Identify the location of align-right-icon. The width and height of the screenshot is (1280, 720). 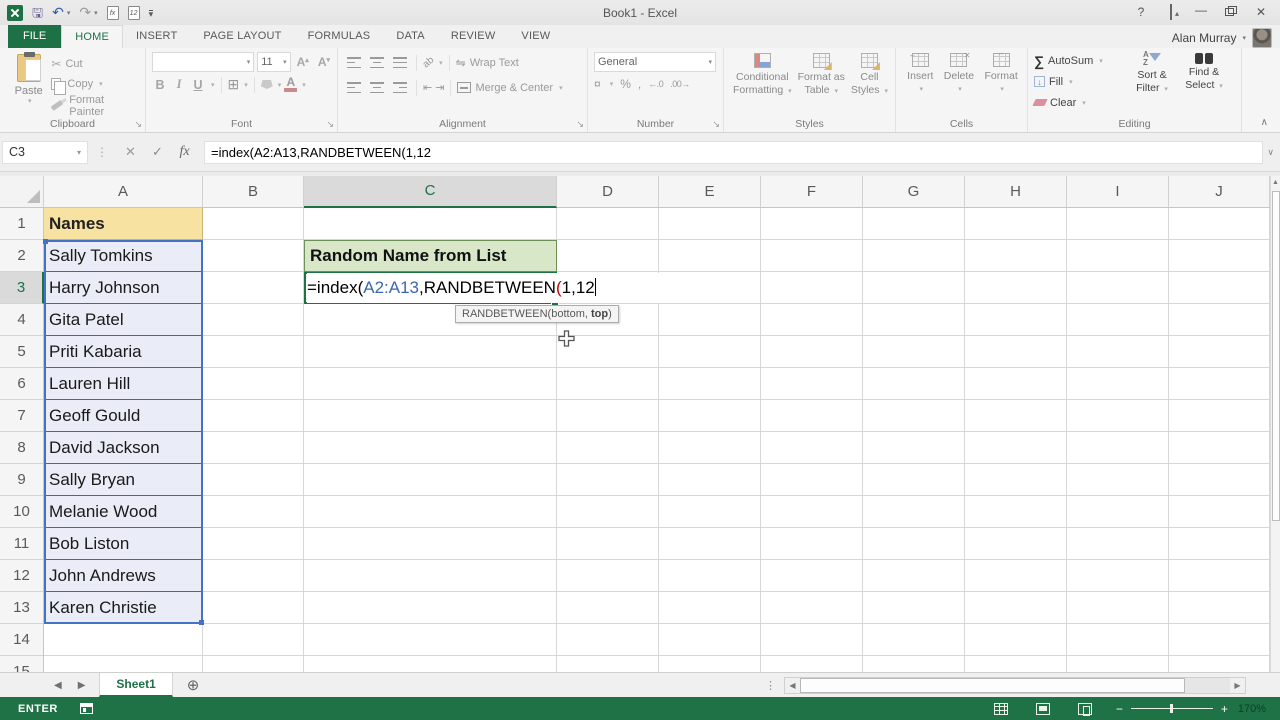
(400, 87).